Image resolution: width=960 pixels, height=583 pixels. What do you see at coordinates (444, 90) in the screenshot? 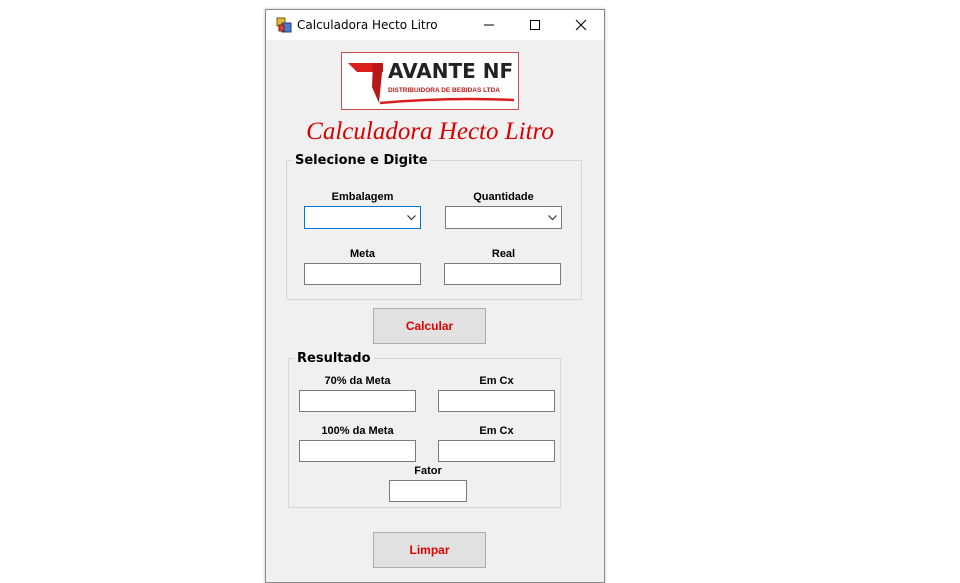
I see `logo-subtitle: DISTRIBUIDORA DE BEBIDAS LTDA` at bounding box center [444, 90].